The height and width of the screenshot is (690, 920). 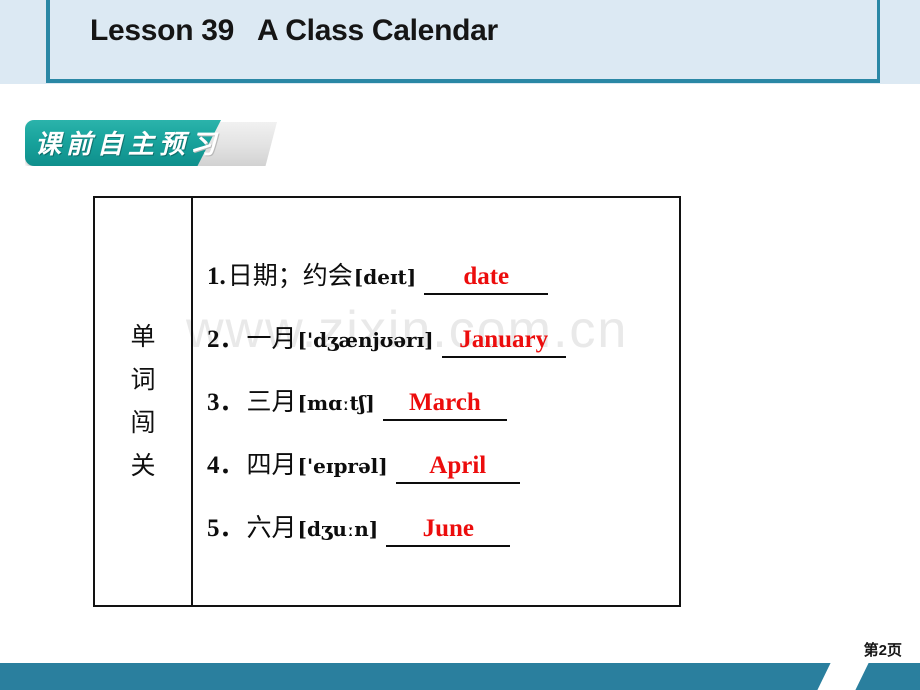 What do you see at coordinates (206, 144) in the screenshot?
I see `section-banner-label-tail: 习` at bounding box center [206, 144].